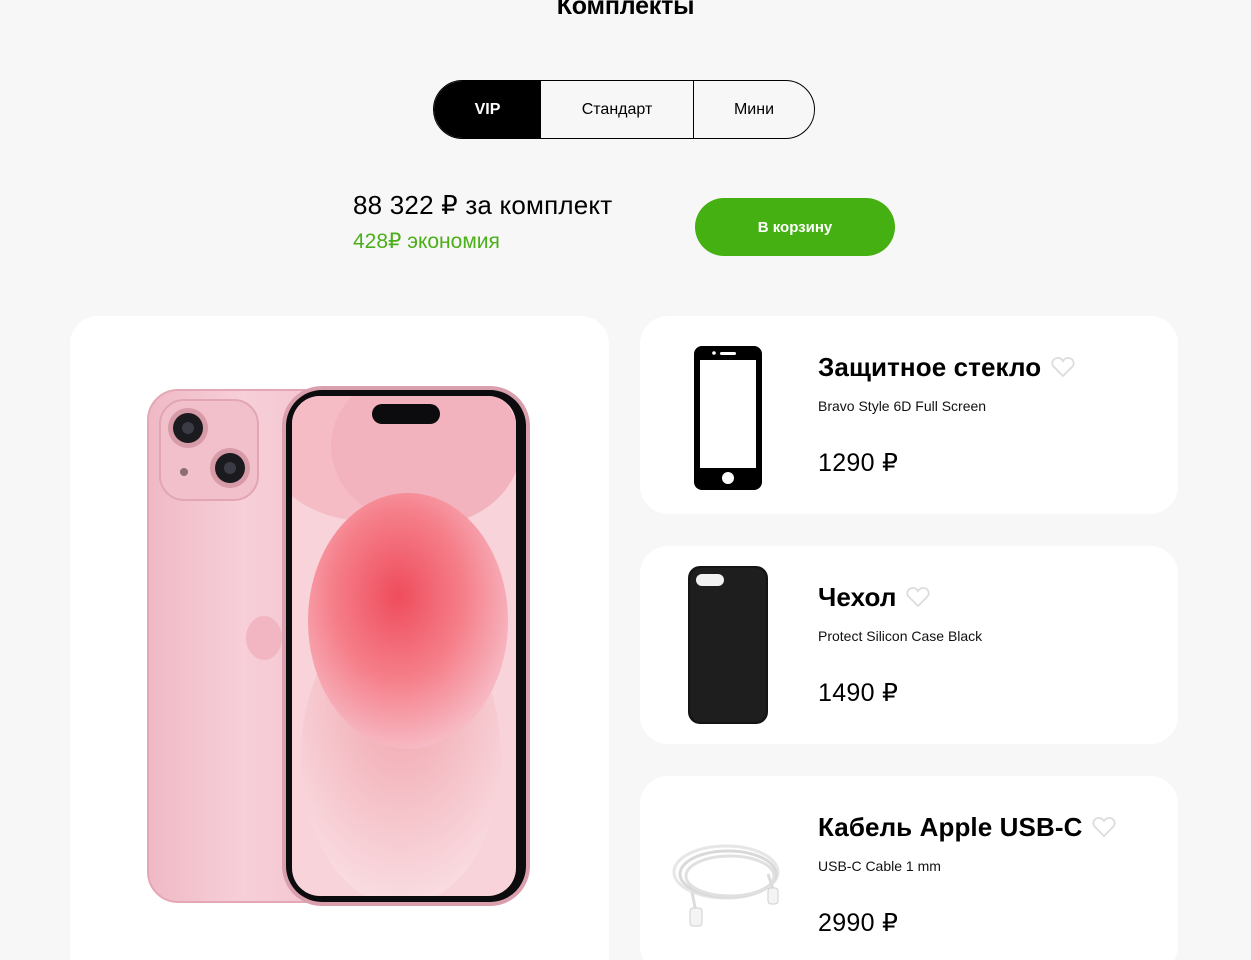 This screenshot has height=960, width=1251. What do you see at coordinates (902, 406) in the screenshot?
I see `item-subtitle: Bravo Style 6D Full Screen` at bounding box center [902, 406].